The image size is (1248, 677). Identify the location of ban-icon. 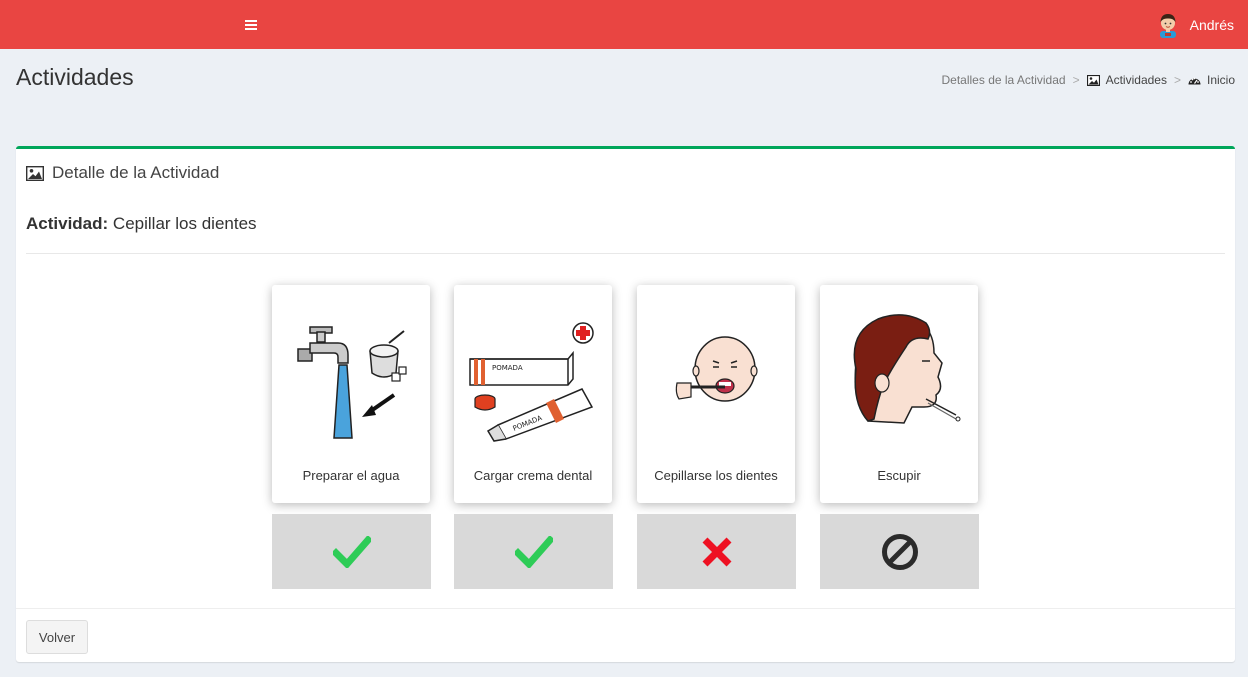
(899, 551).